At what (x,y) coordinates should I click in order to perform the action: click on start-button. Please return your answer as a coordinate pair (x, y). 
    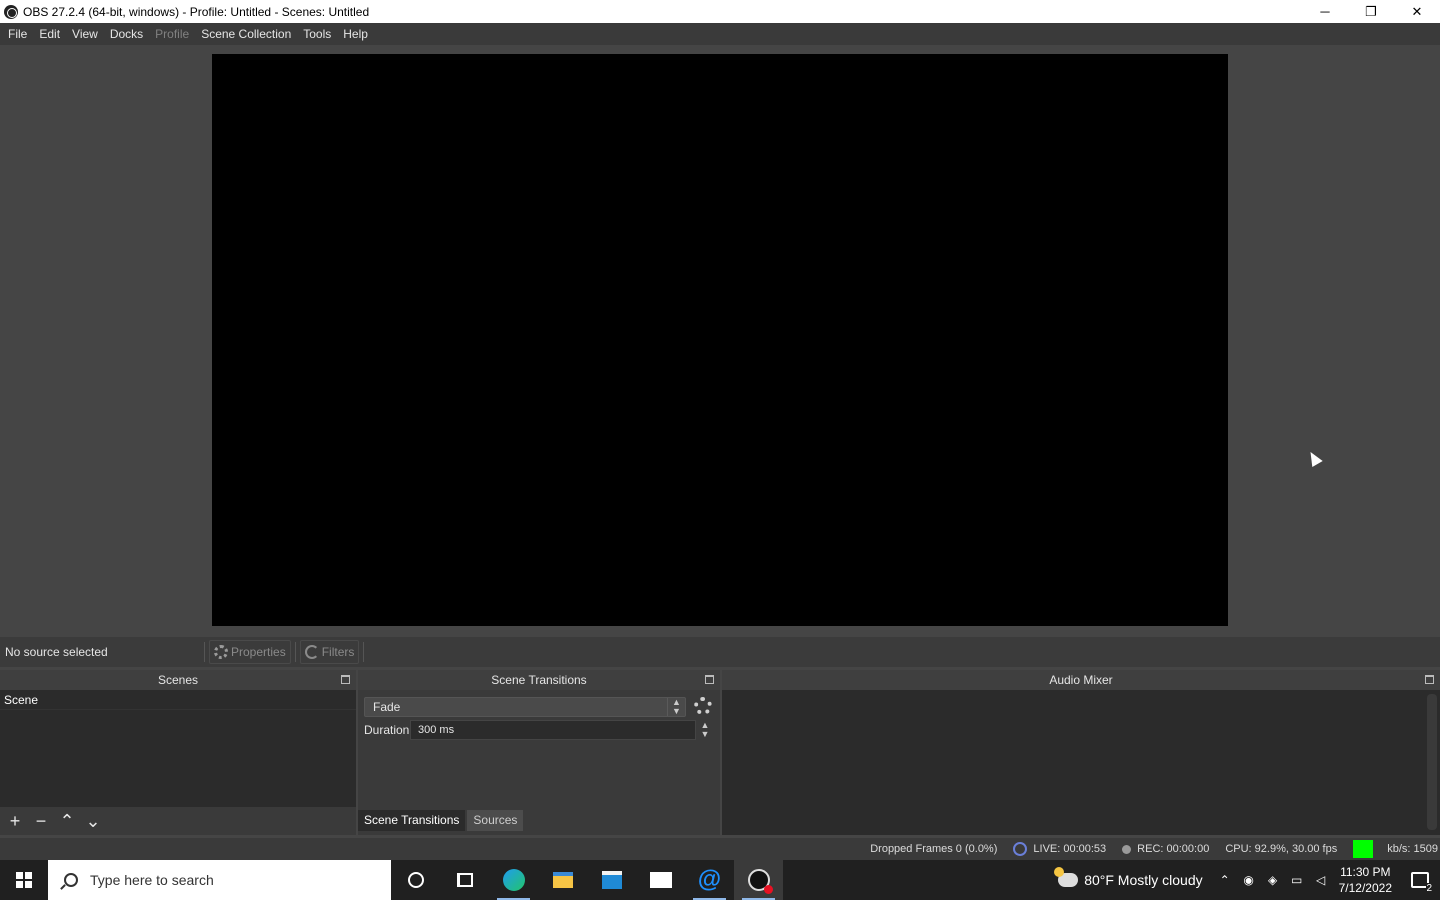
    Looking at the image, I should click on (24, 880).